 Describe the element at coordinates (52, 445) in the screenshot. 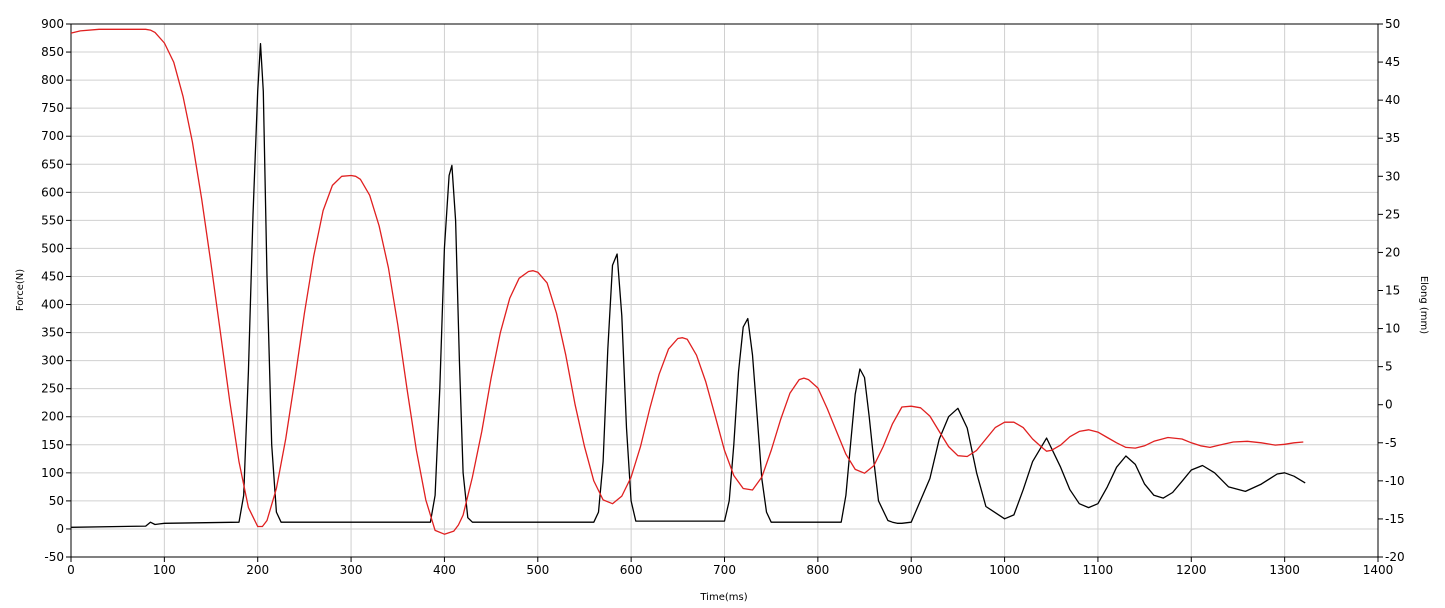

I see `y-tick-label: 150` at that location.